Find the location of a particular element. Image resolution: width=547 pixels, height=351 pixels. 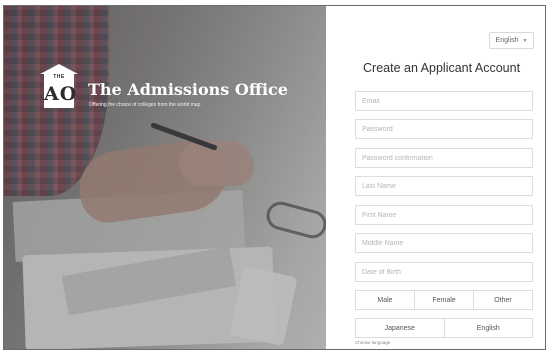

date-of-birth-field is located at coordinates (444, 272).